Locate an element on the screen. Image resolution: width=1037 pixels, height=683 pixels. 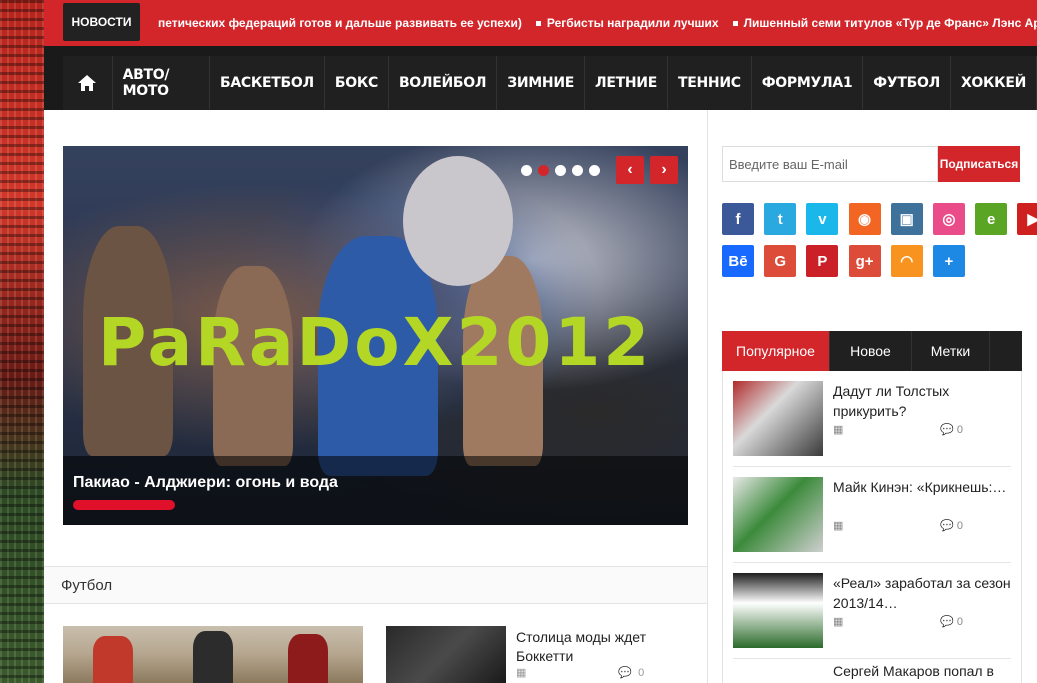
section-header: Футбол is located at coordinates (375, 585).